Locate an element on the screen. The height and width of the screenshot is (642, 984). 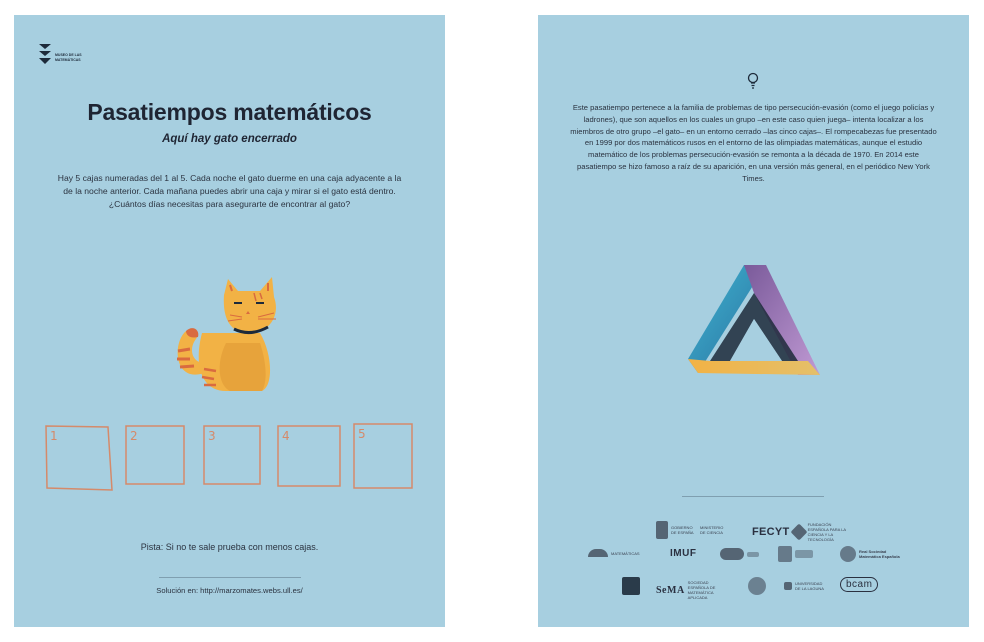
box-number: 1 is located at coordinates (54, 436).